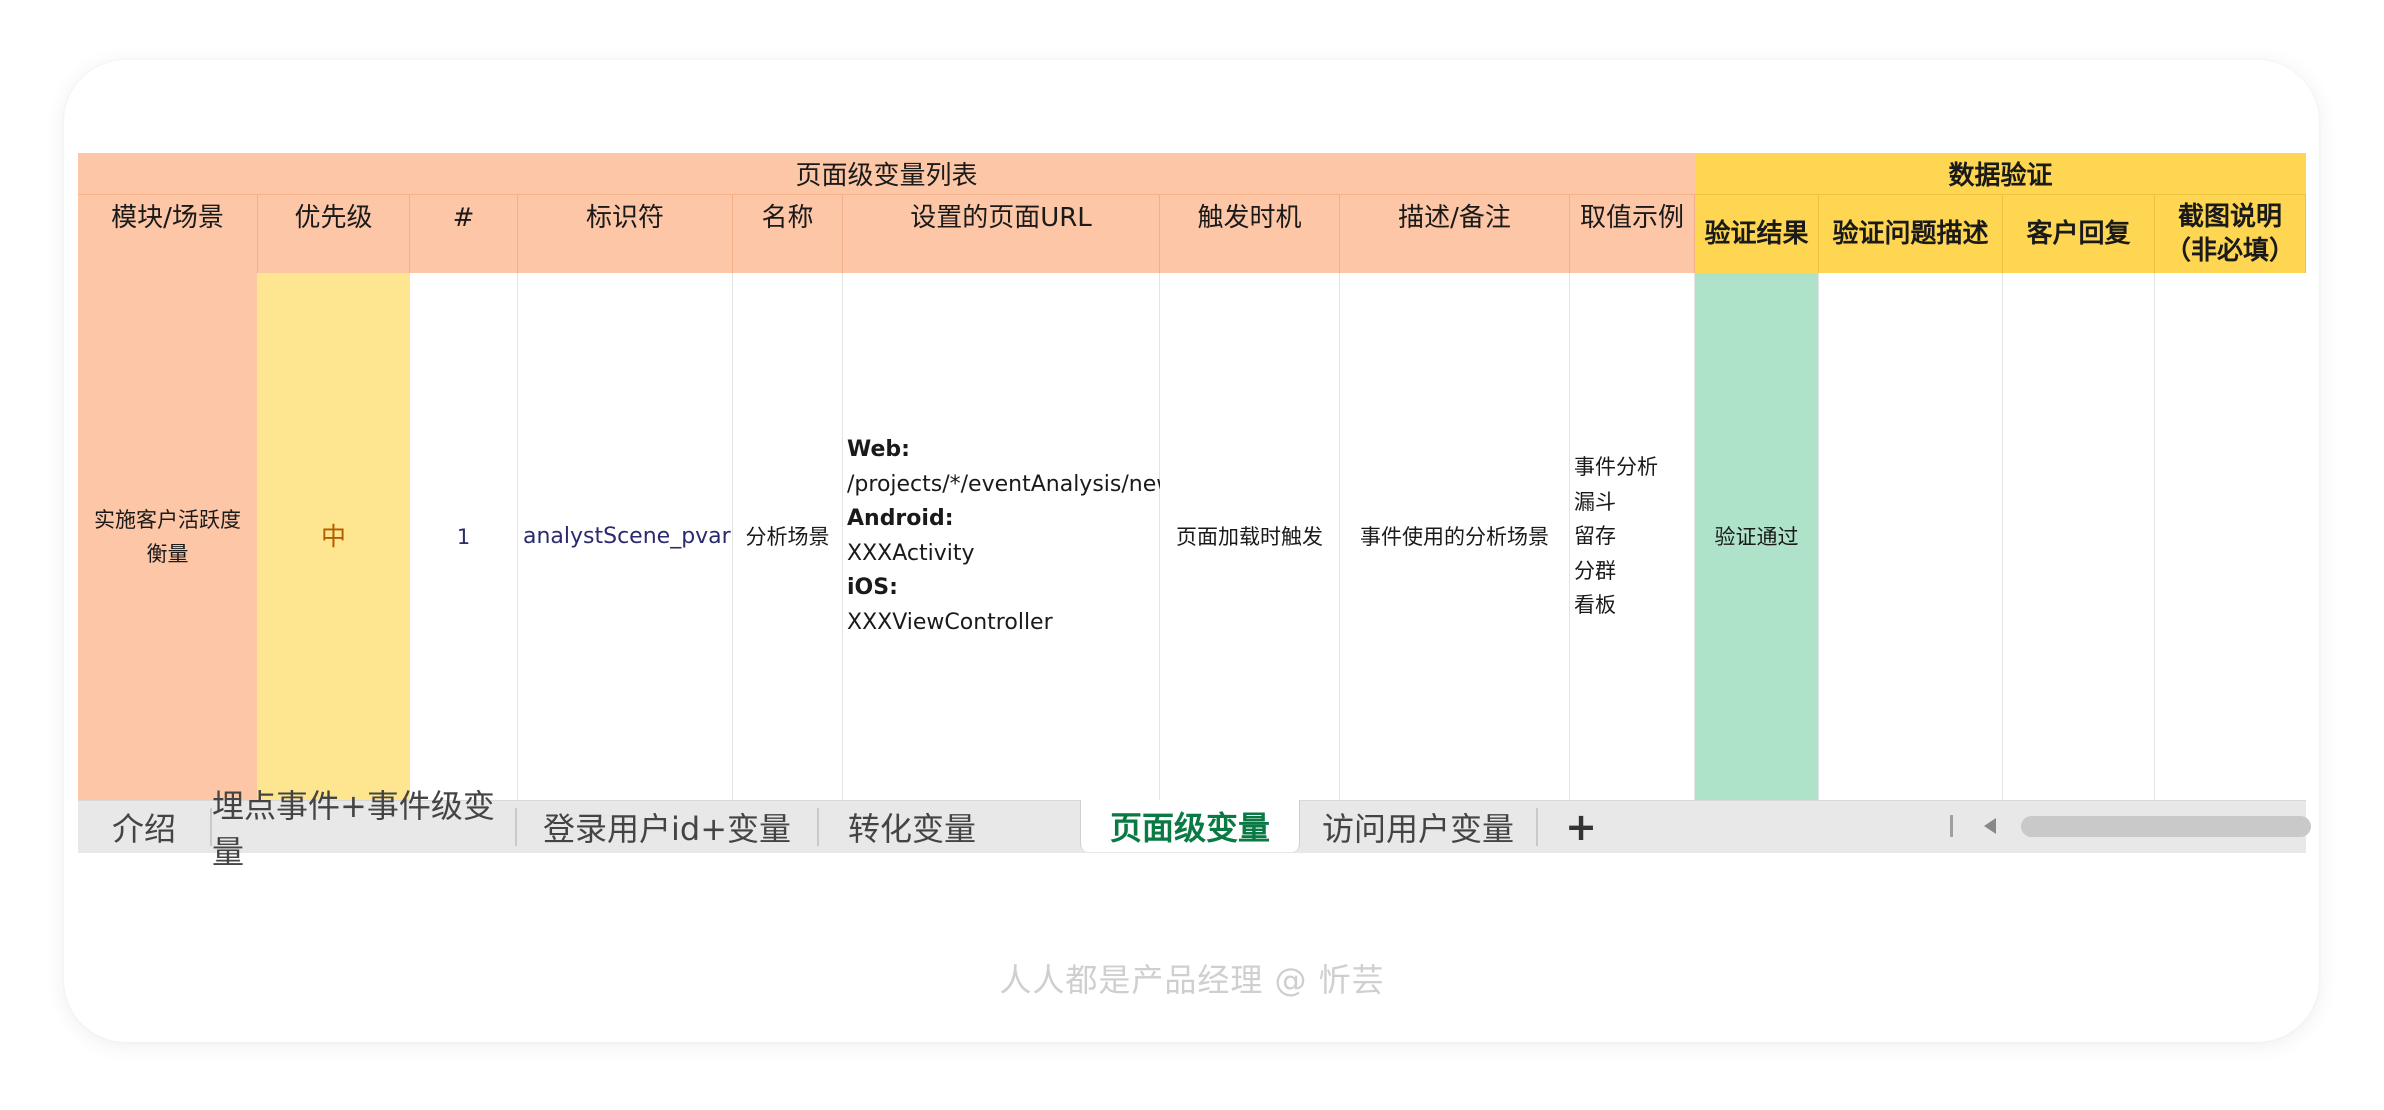  What do you see at coordinates (1455, 234) in the screenshot?
I see `col-header-description: 描述/备注` at bounding box center [1455, 234].